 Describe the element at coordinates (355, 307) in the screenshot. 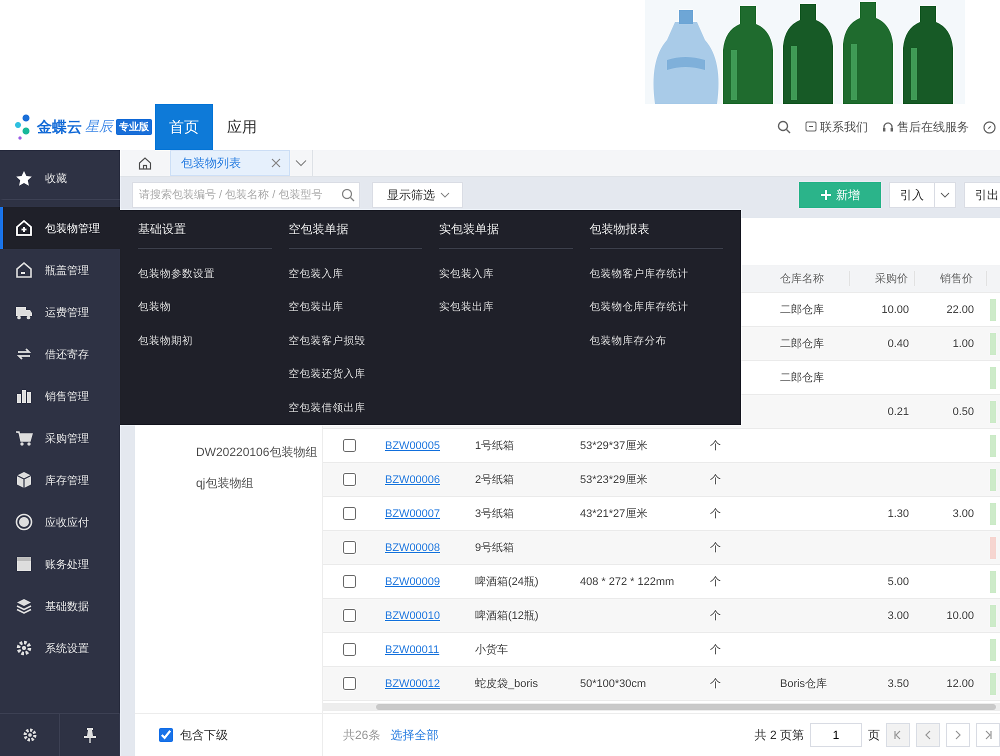

I see `menu-item: 空包装出库` at that location.